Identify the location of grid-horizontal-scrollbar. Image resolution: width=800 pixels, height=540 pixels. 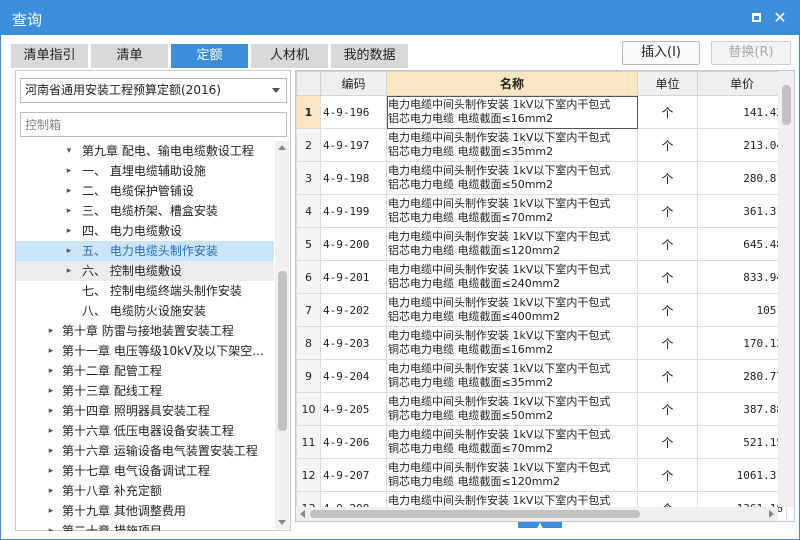
(537, 514).